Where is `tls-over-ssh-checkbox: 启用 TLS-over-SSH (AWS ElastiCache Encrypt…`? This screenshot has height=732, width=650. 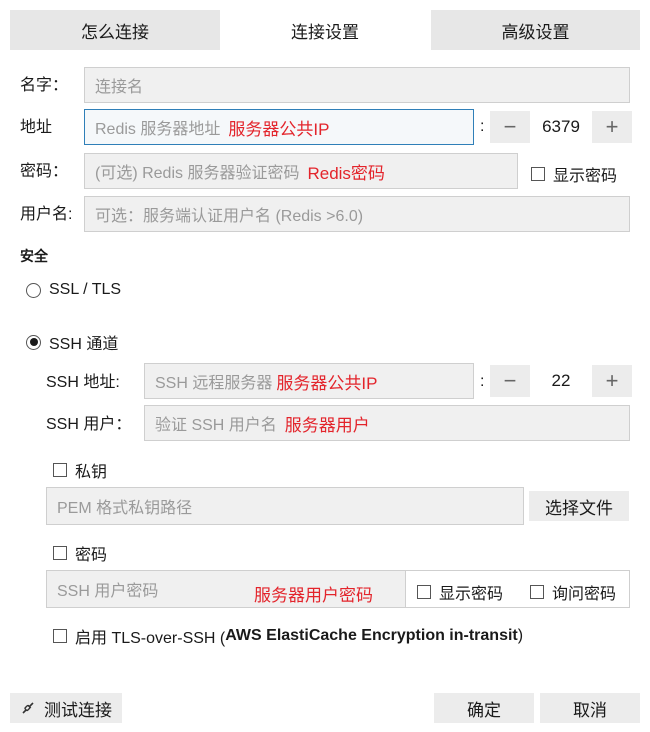
tls-over-ssh-checkbox: 启用 TLS-over-SSH (AWS ElastiCache Encrypt… is located at coordinates (288, 636).